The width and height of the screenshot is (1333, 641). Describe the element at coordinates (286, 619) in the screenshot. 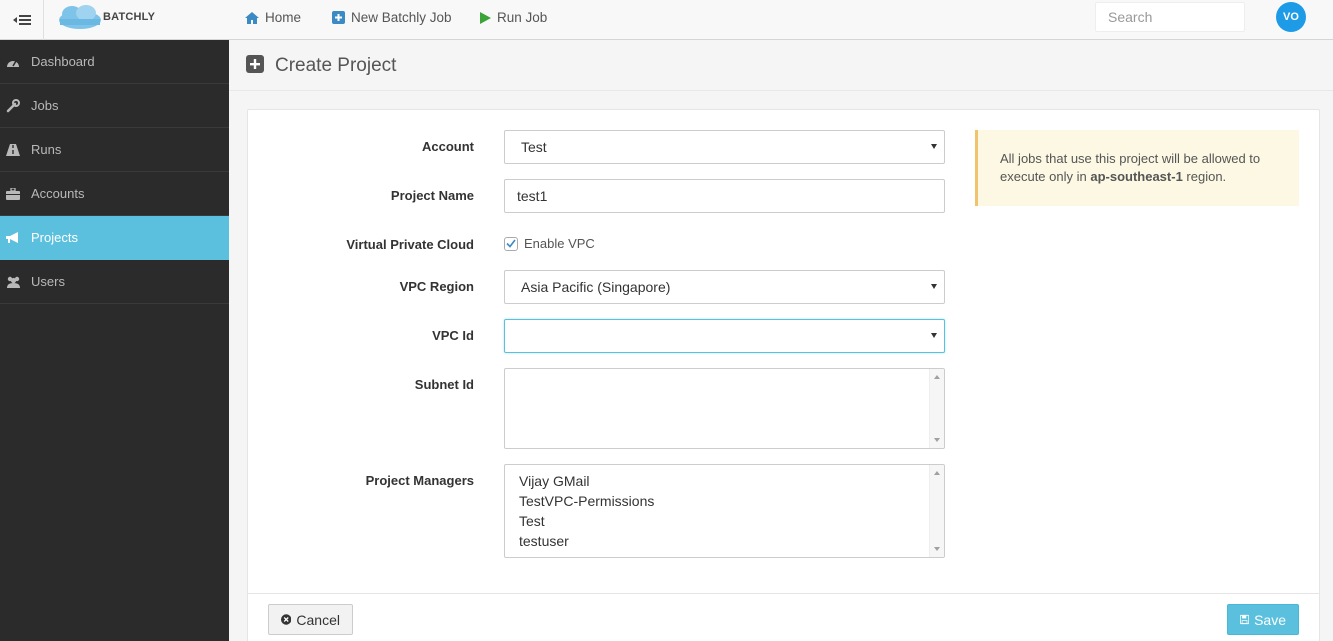

I see `times-circle-icon` at that location.